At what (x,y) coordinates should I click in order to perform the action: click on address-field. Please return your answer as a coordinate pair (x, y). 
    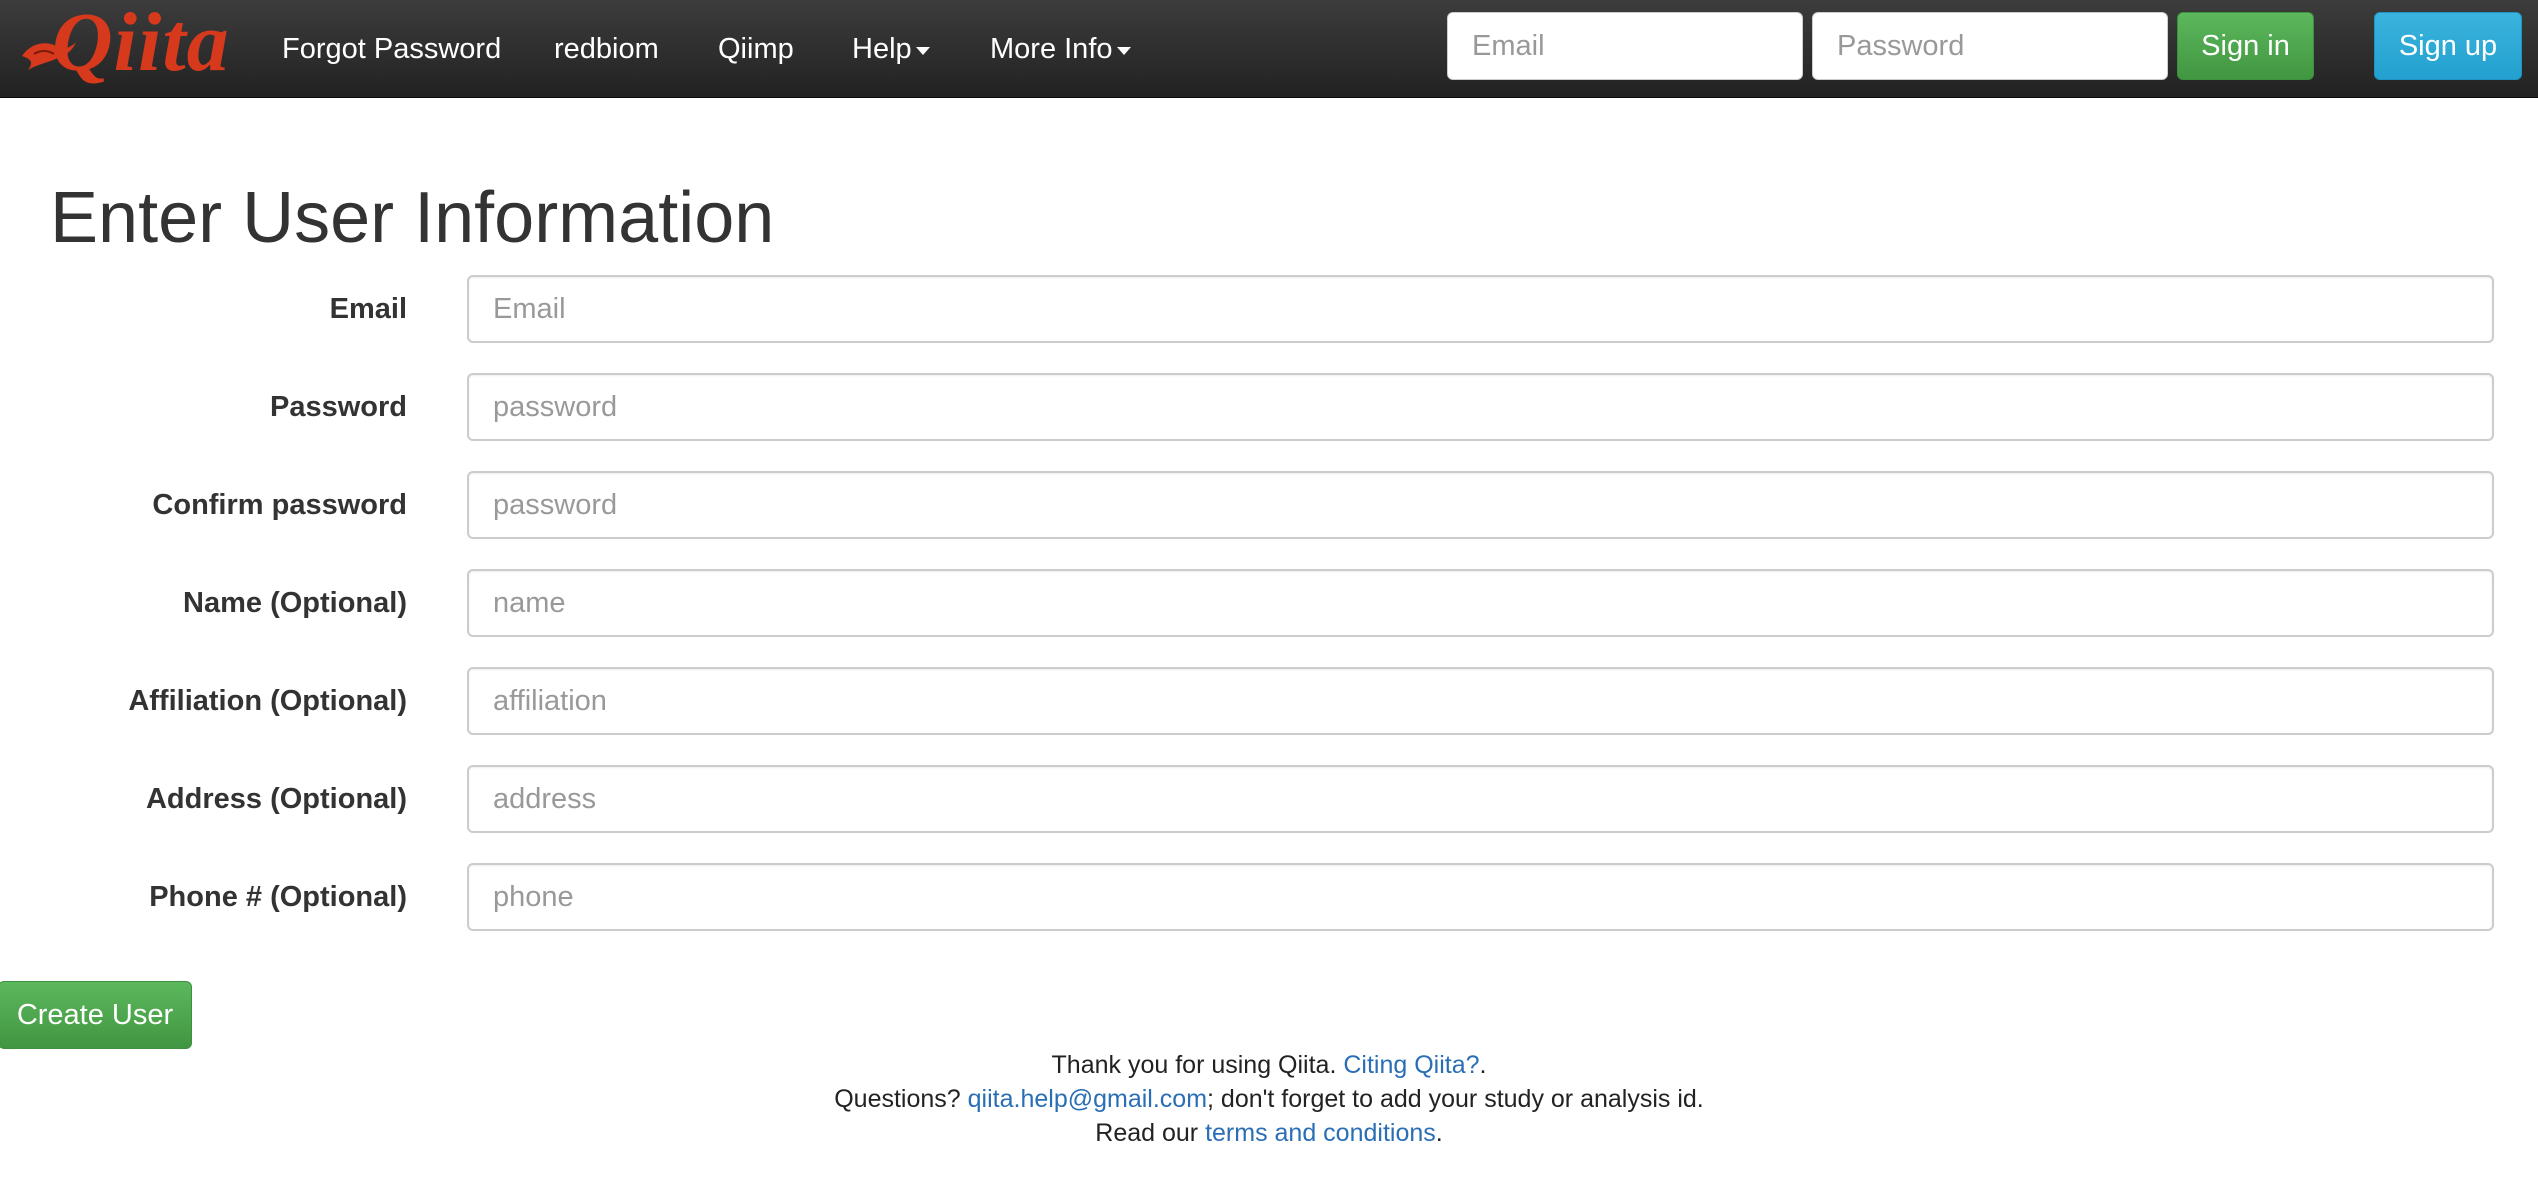
    Looking at the image, I should click on (1480, 799).